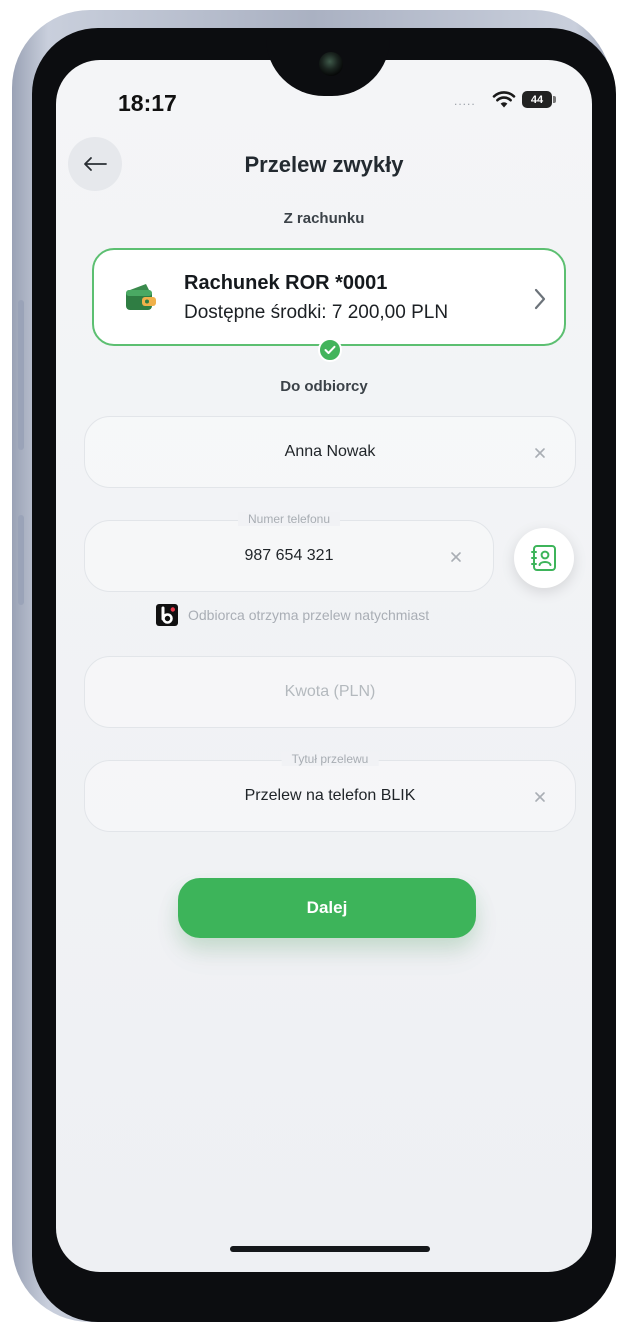 This screenshot has height=1329, width=624. I want to click on recipient-value: Anna Nowak, so click(330, 451).